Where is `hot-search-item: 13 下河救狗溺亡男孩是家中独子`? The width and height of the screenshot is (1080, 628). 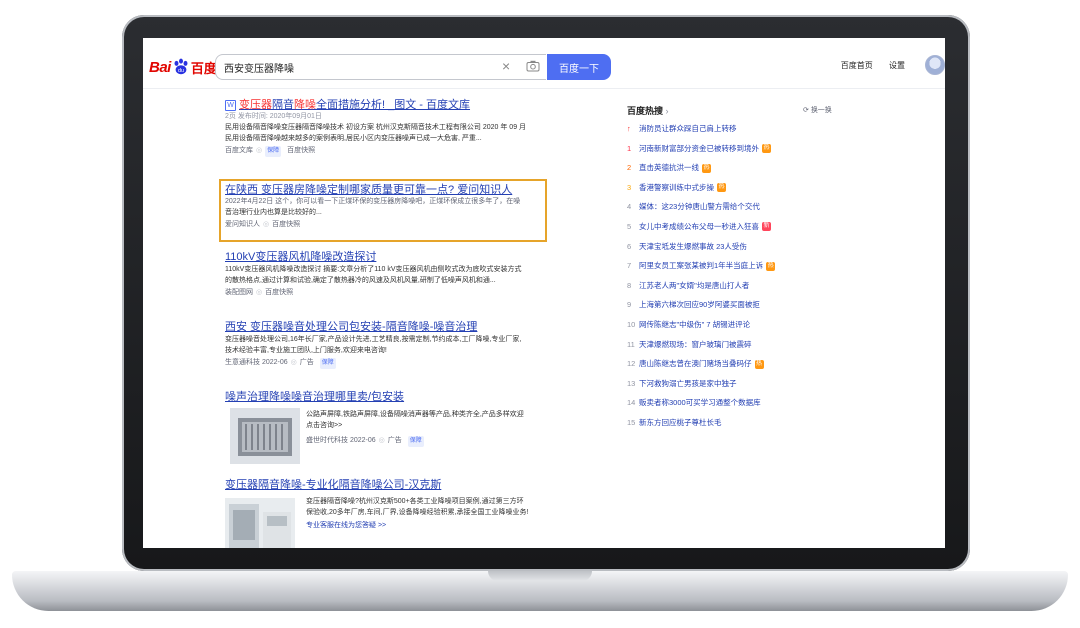 hot-search-item: 13 下河救狗溺亡男孩是家中独子 is located at coordinates (737, 387).